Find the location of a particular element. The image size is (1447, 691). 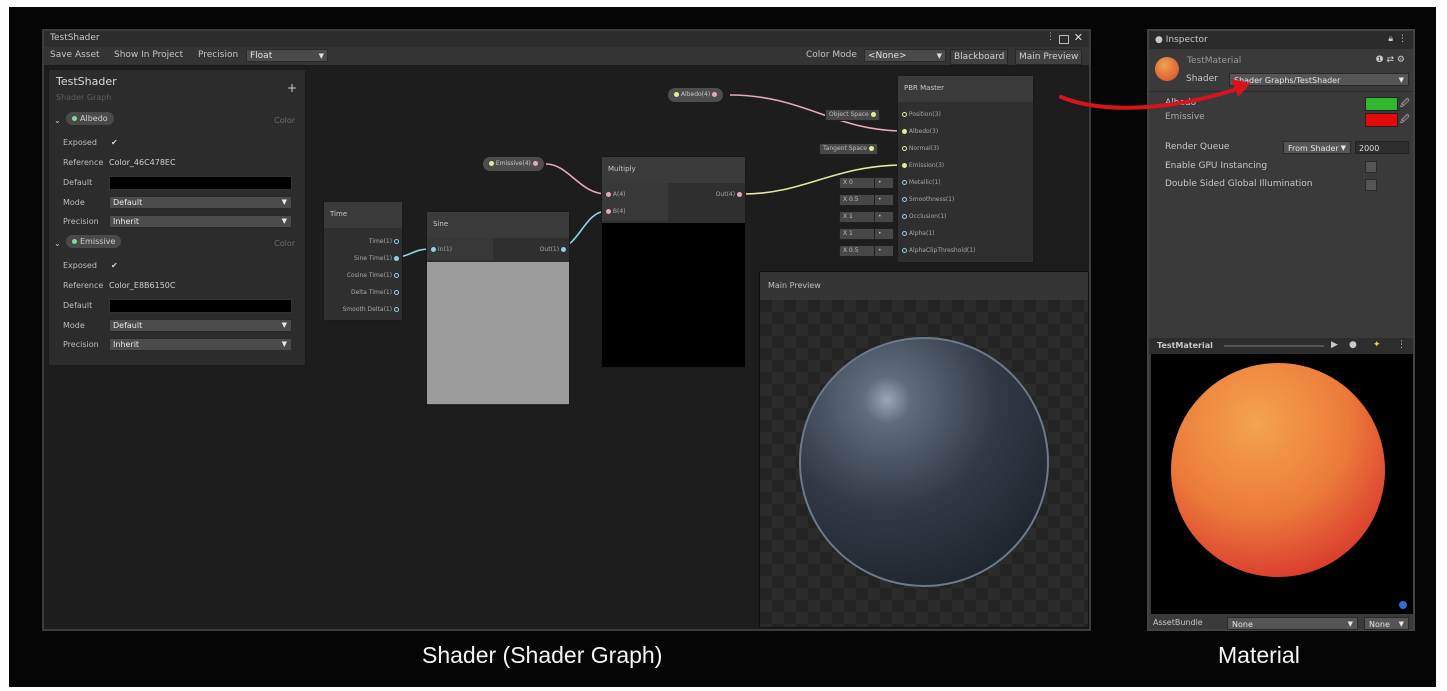

inspector-tab: ● Inspector is located at coordinates (1181, 40).